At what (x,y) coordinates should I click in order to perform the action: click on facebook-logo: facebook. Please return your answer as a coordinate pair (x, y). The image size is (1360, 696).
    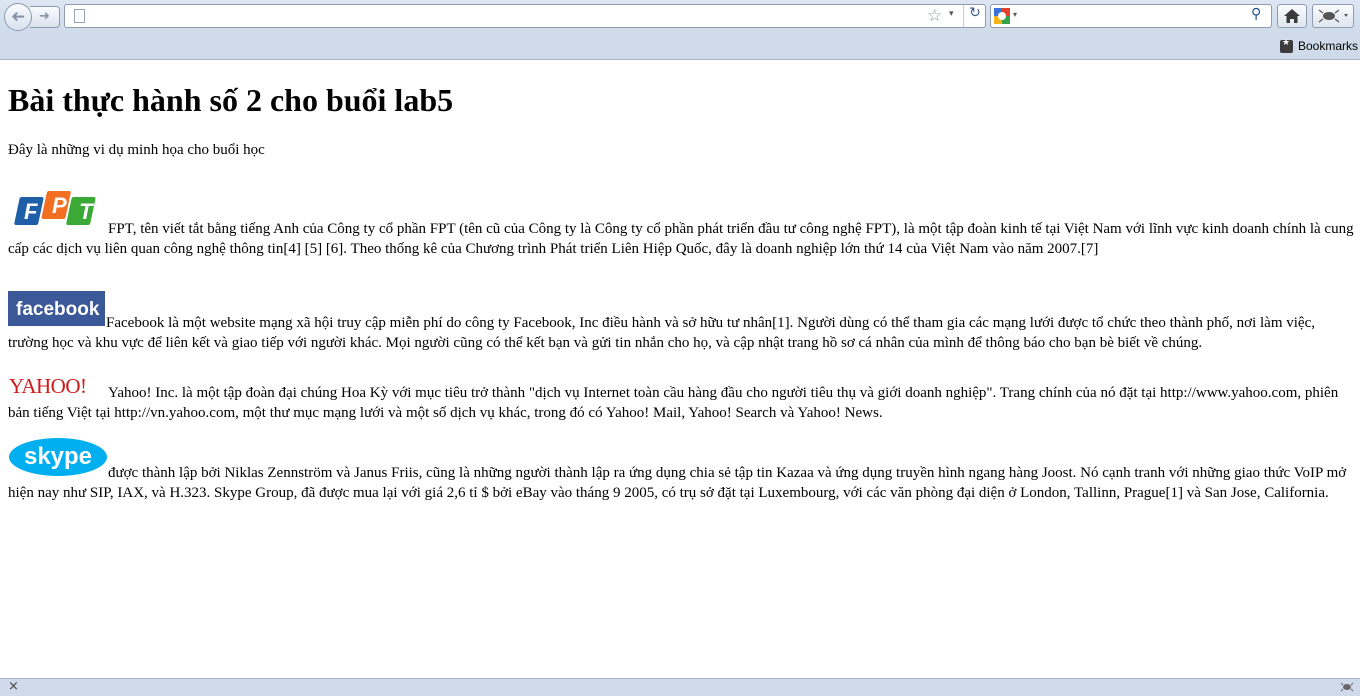
    Looking at the image, I should click on (56, 308).